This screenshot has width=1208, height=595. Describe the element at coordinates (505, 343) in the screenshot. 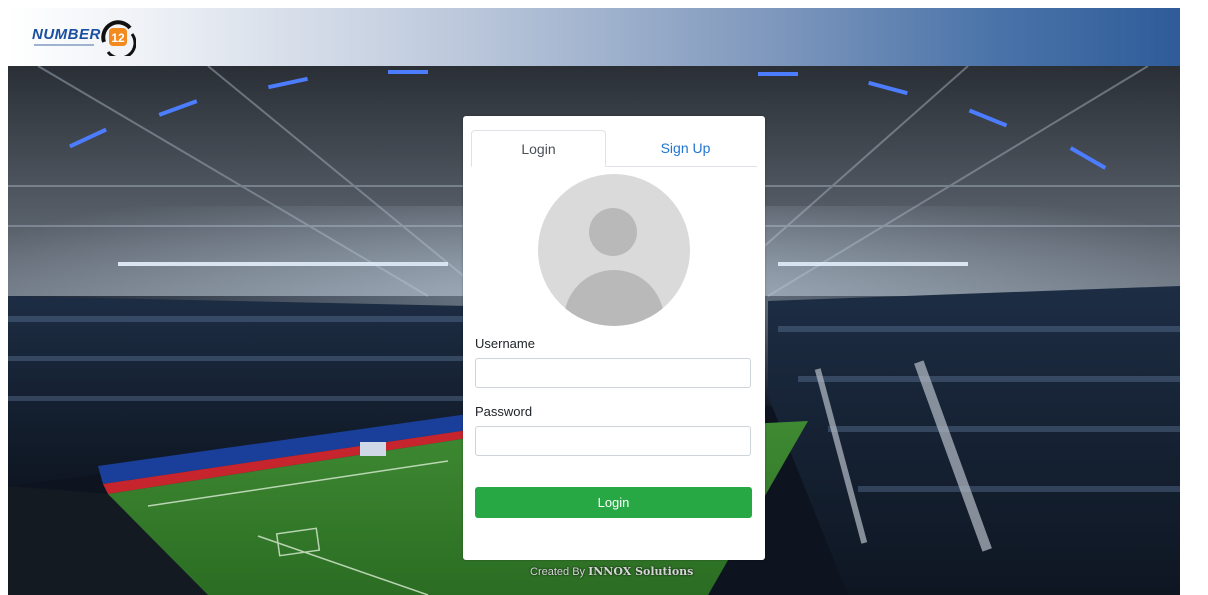

I see `username-label: Username` at that location.